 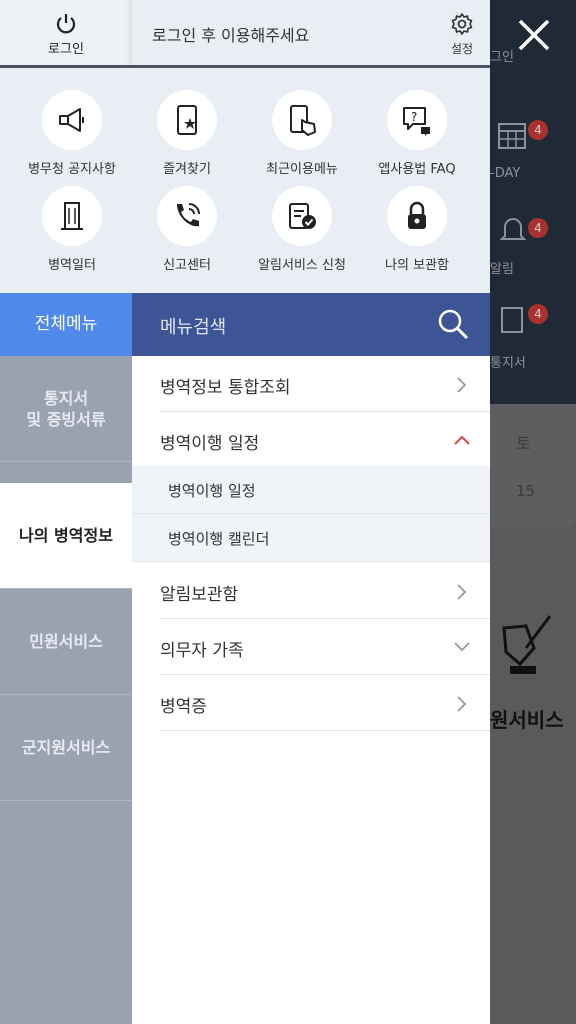 What do you see at coordinates (462, 49) in the screenshot?
I see `settings-label: 설정` at bounding box center [462, 49].